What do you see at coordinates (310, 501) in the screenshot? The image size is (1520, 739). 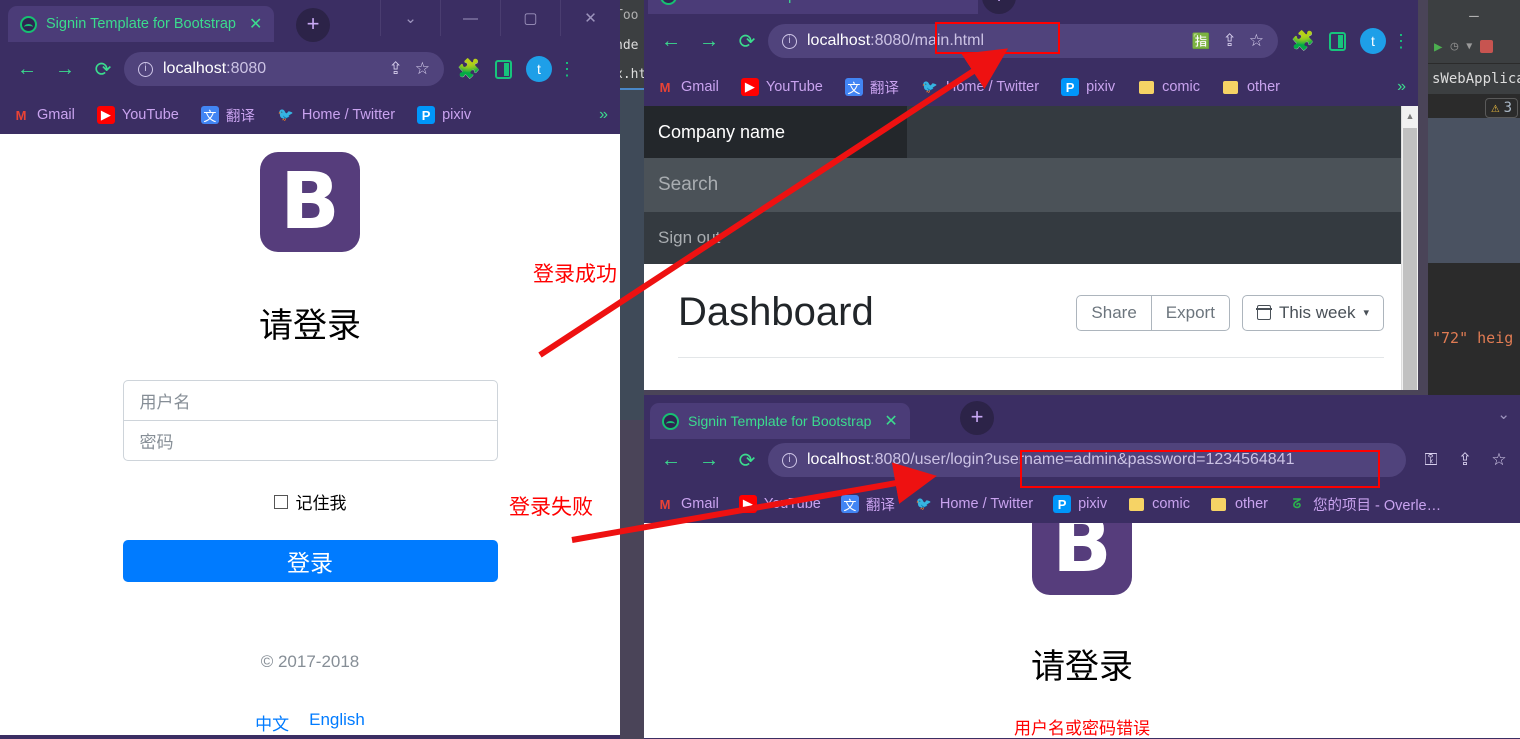 I see `remember-me-row: 记住我` at bounding box center [310, 501].